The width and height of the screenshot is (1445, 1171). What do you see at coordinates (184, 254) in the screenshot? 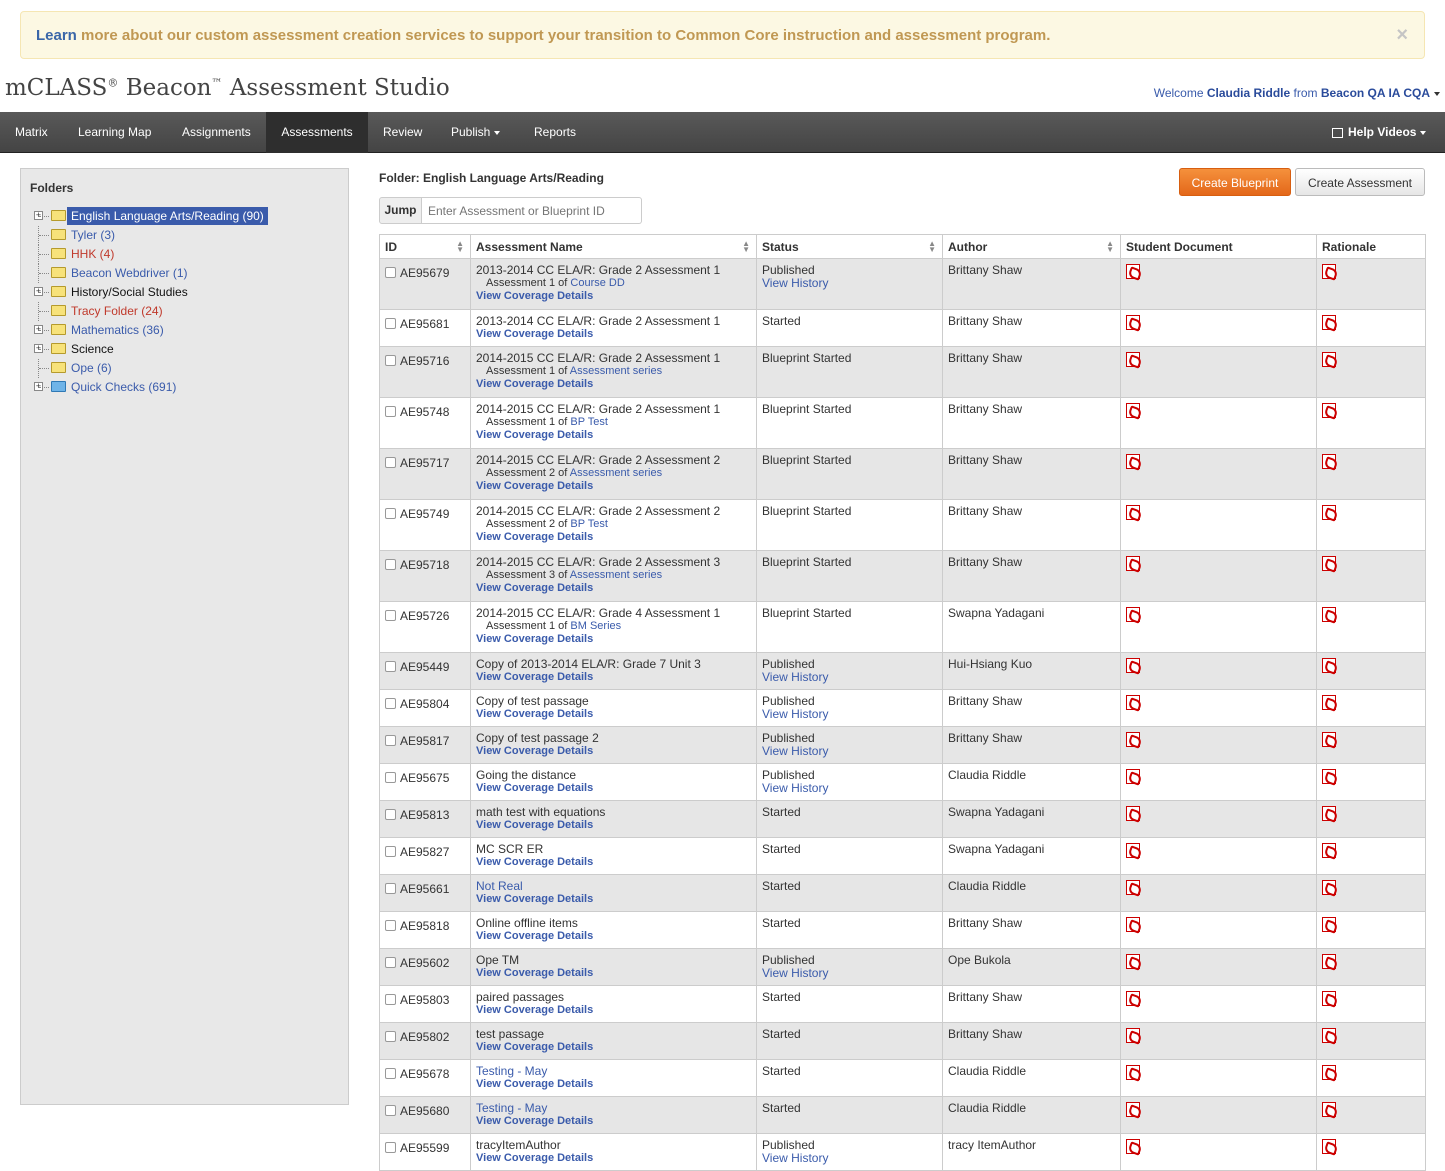
I see `folder-item: HHK (4)` at bounding box center [184, 254].